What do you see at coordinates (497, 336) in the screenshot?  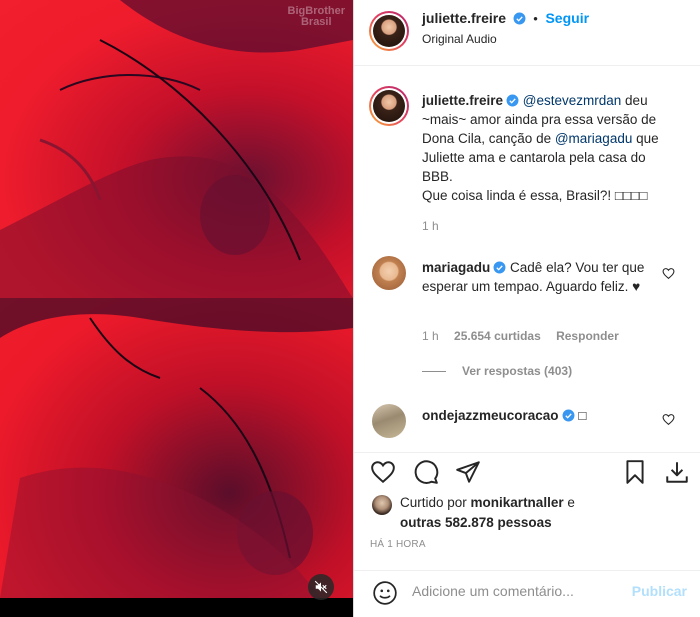 I see `comment-likes: 25.654 curtidas` at bounding box center [497, 336].